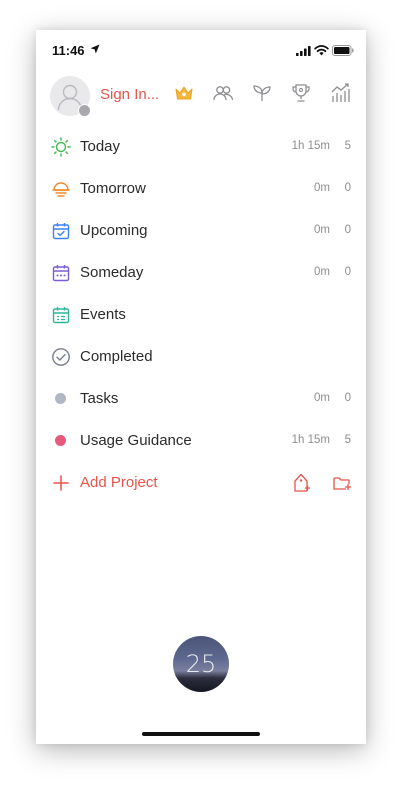 The image size is (402, 786). Describe the element at coordinates (100, 146) in the screenshot. I see `menu-item-label: Today` at that location.